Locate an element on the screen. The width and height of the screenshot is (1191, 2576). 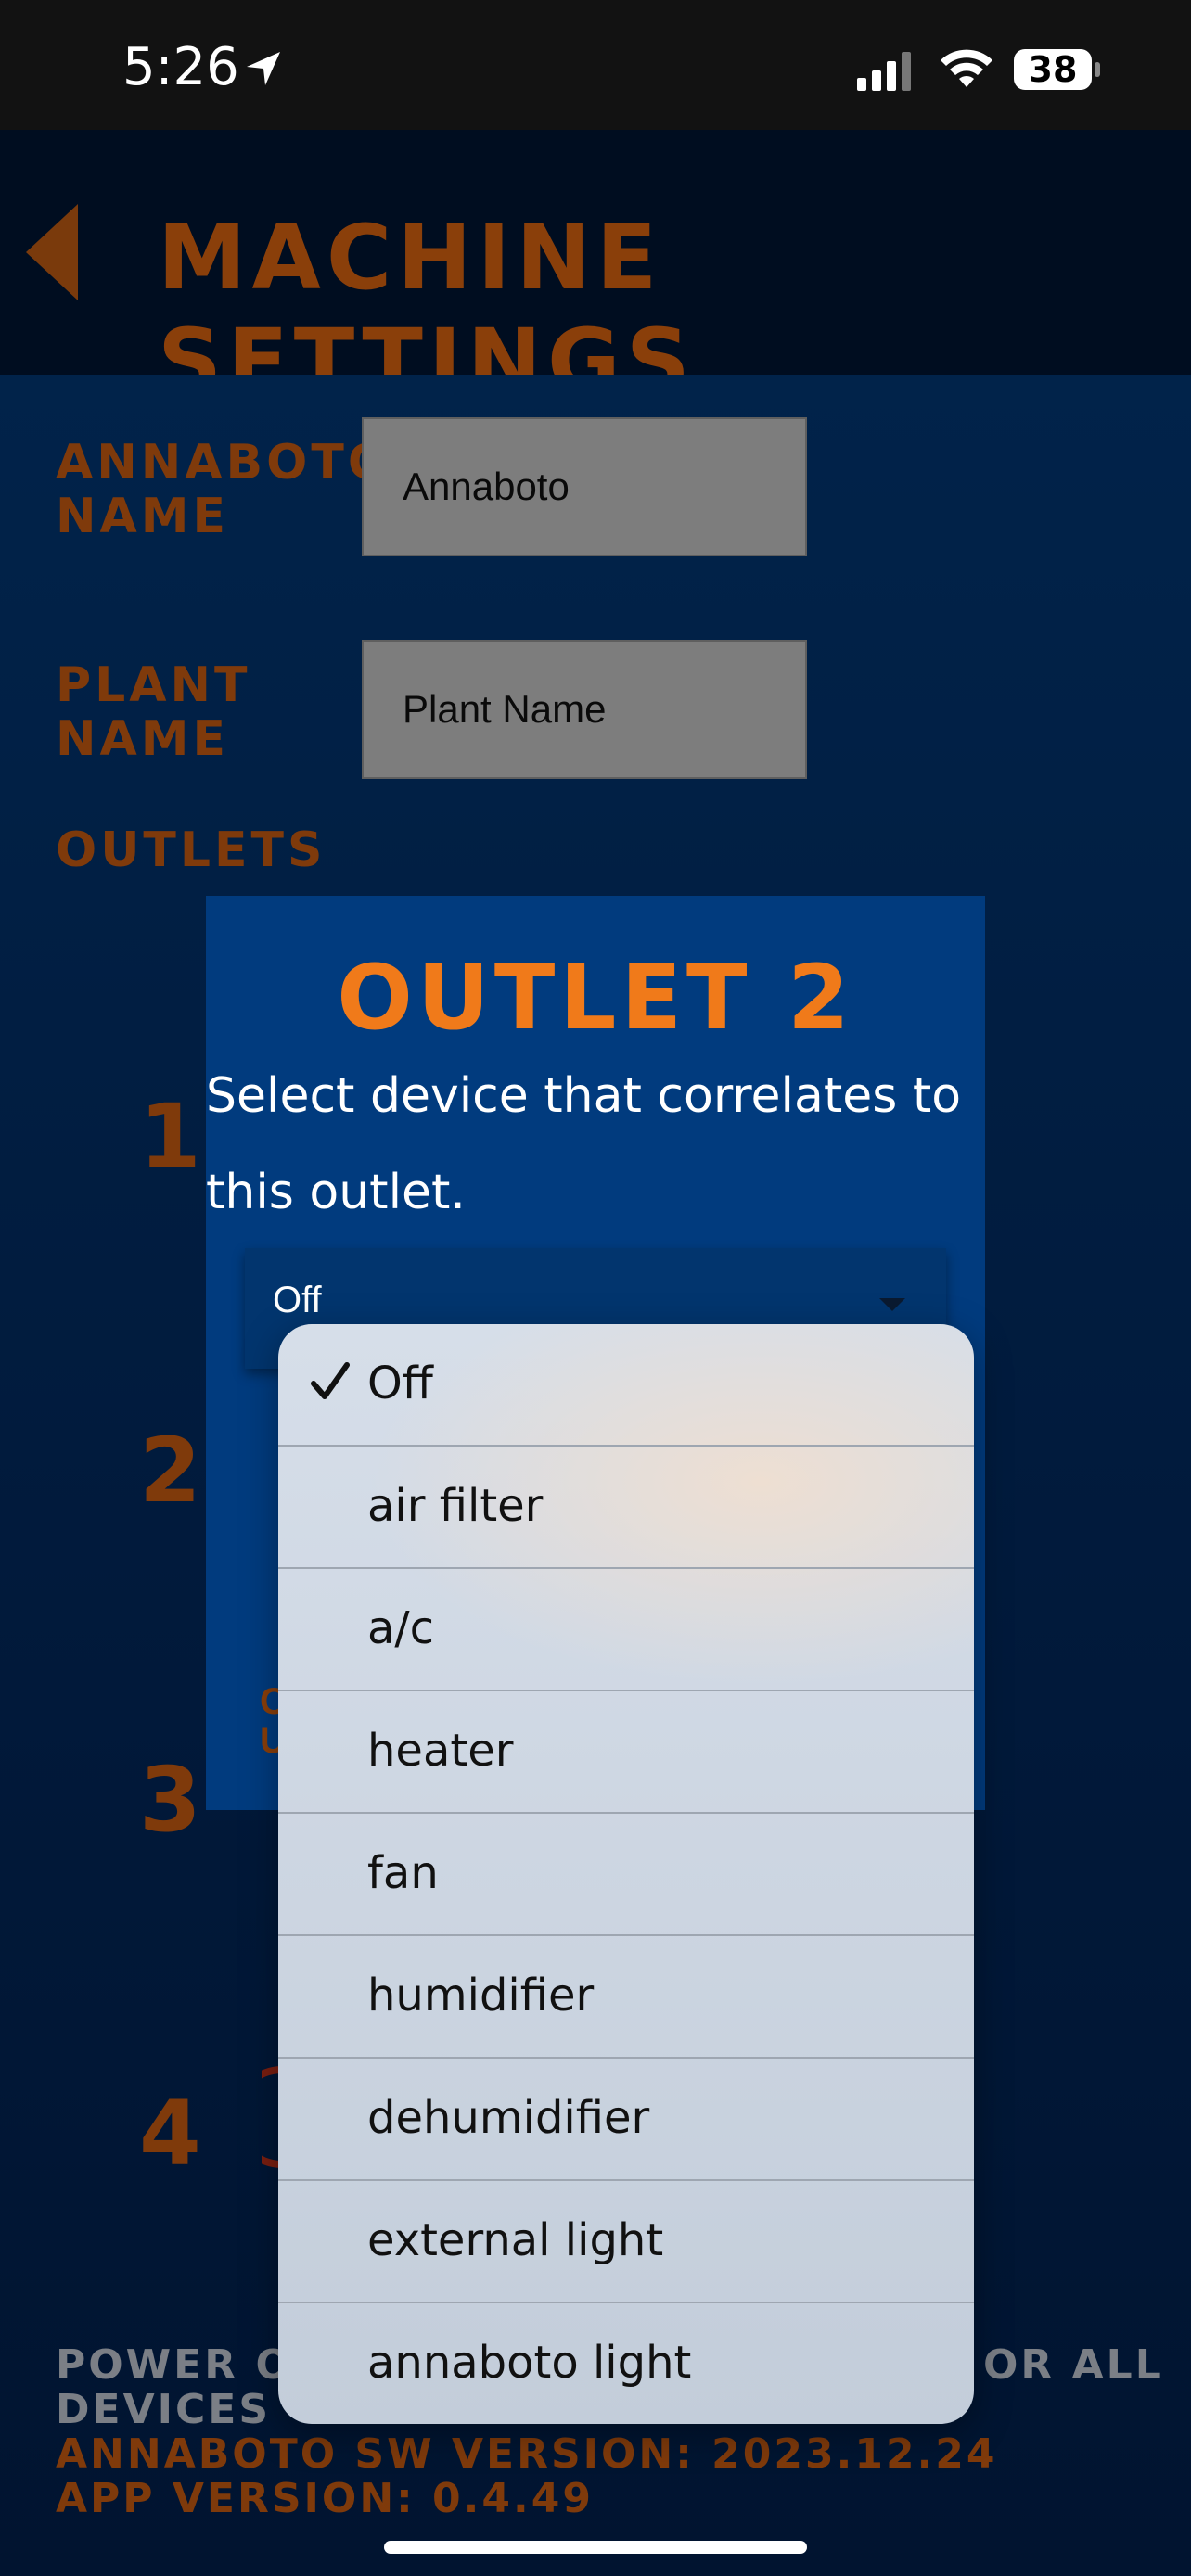
modal-title: OUTLET 2 is located at coordinates (595, 998).